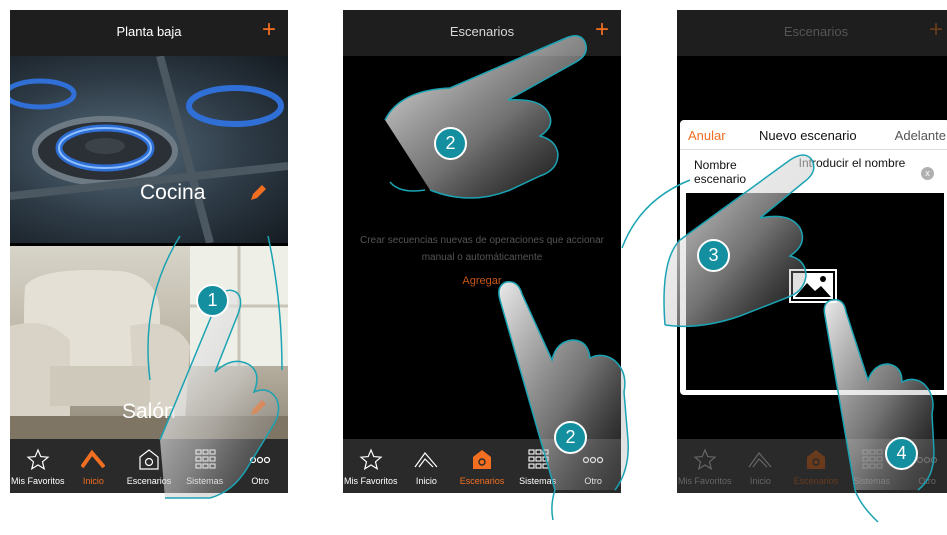 This screenshot has width=947, height=535. What do you see at coordinates (852, 163) in the screenshot?
I see `scenario-name-placeholder: Introducir el nombre` at bounding box center [852, 163].